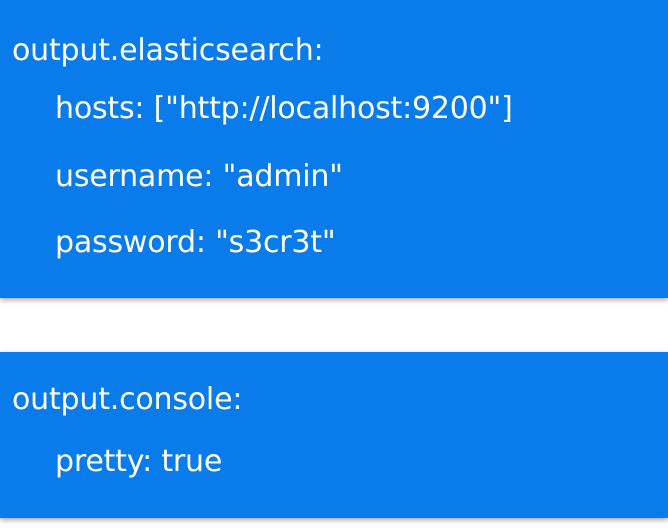  I want to click on config-entry-pretty: pretty: true, so click(139, 461).